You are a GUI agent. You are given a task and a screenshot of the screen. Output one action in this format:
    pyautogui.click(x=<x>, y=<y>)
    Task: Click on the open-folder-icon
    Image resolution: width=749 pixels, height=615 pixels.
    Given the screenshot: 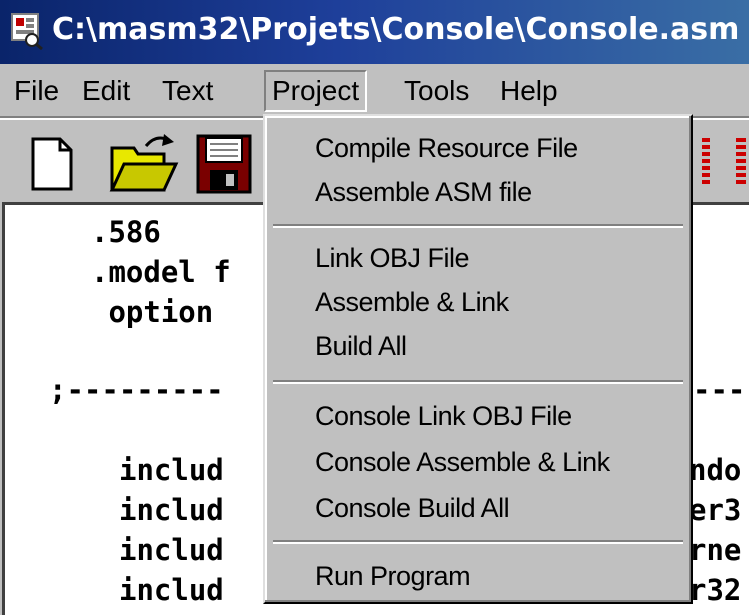 What is the action you would take?
    pyautogui.click(x=144, y=163)
    